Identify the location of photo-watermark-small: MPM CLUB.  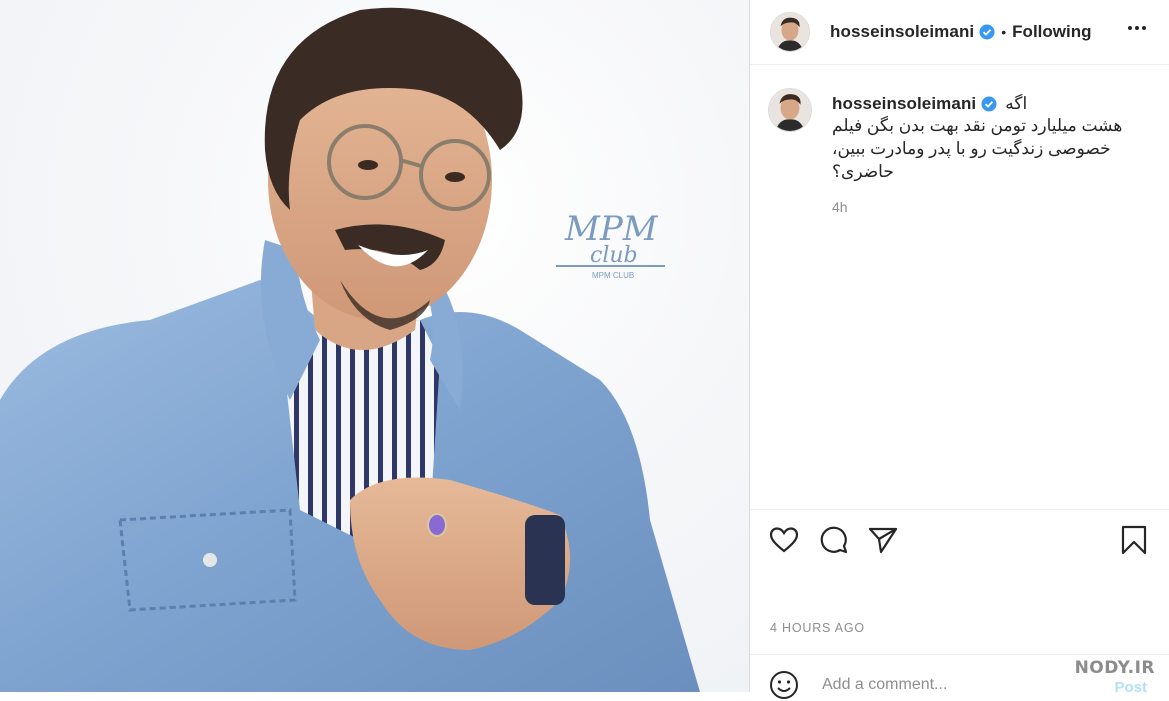
(613, 275).